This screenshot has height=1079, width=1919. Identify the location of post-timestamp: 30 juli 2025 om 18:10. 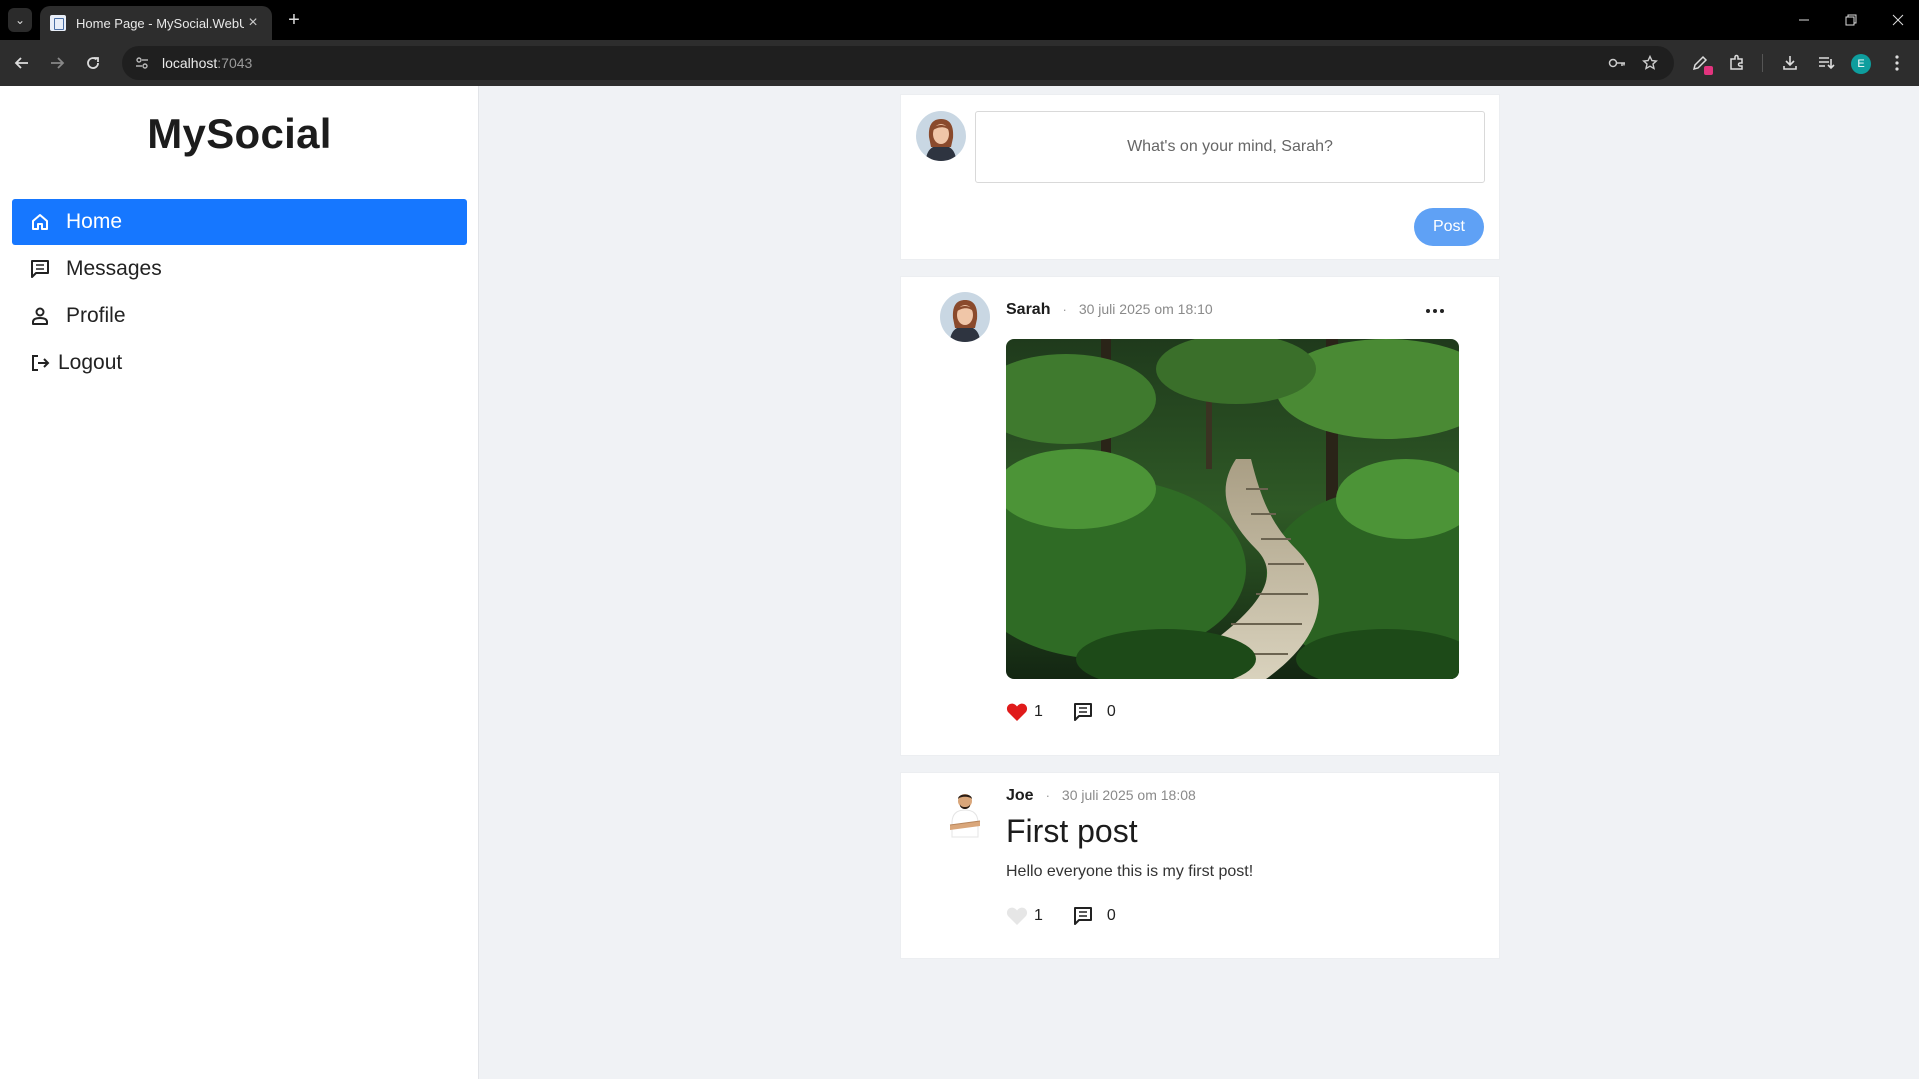
(1145, 309).